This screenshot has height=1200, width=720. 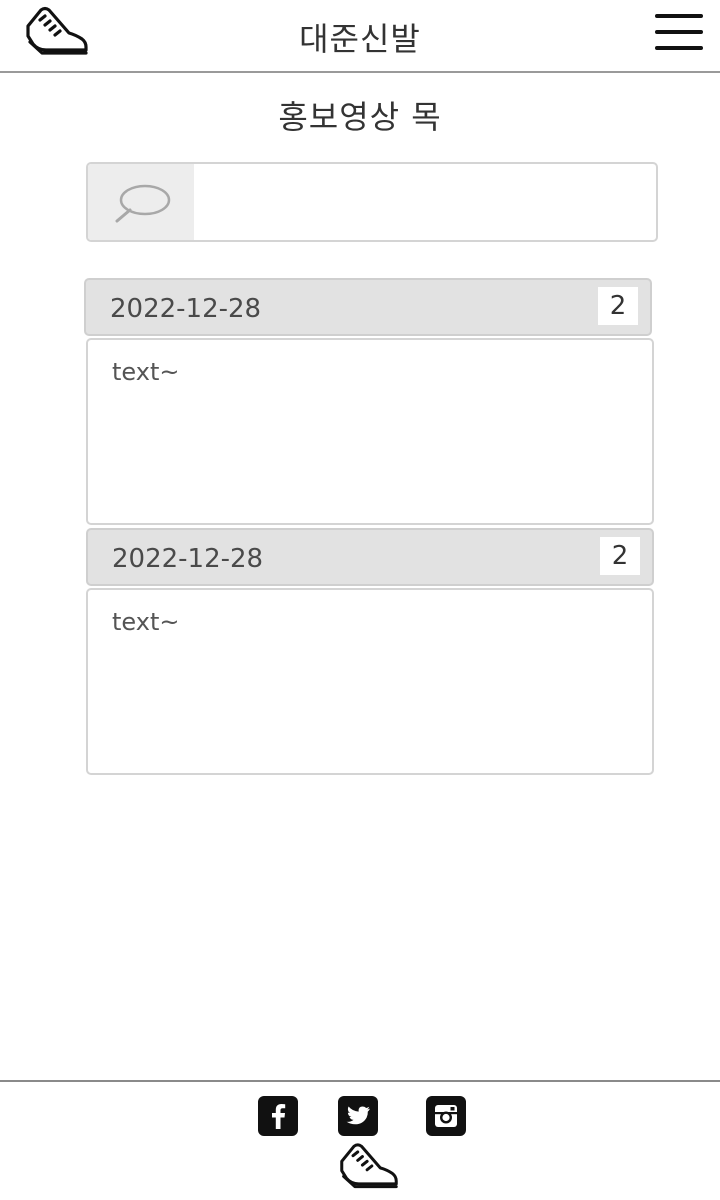 I want to click on instagram-link, so click(x=446, y=1116).